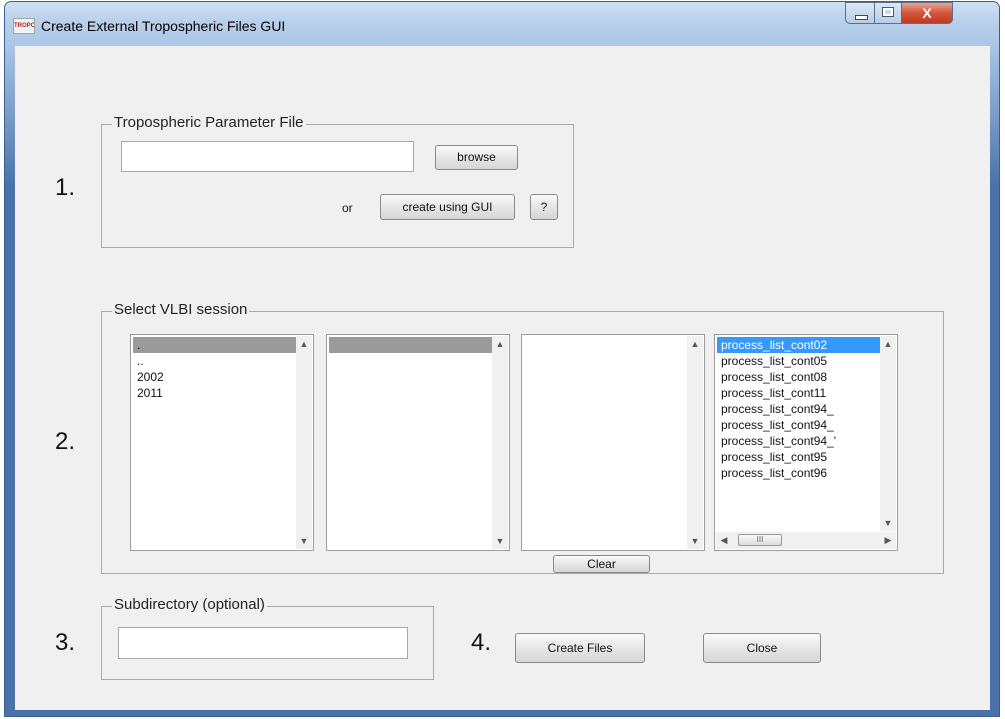 This screenshot has height=719, width=1005. I want to click on list-item: process_list_cont02, so click(798, 345).